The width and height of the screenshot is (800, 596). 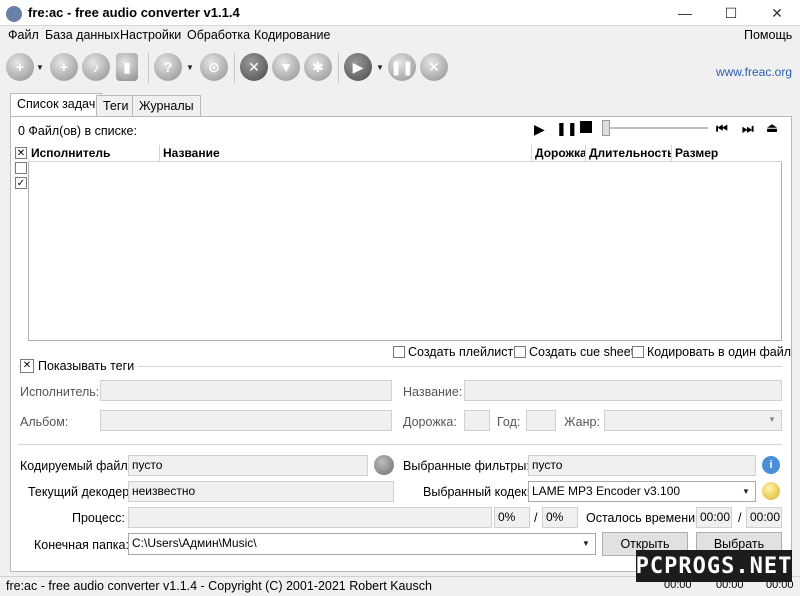 What do you see at coordinates (477, 492) in the screenshot?
I see `codec-label: Выбранный кодек:` at bounding box center [477, 492].